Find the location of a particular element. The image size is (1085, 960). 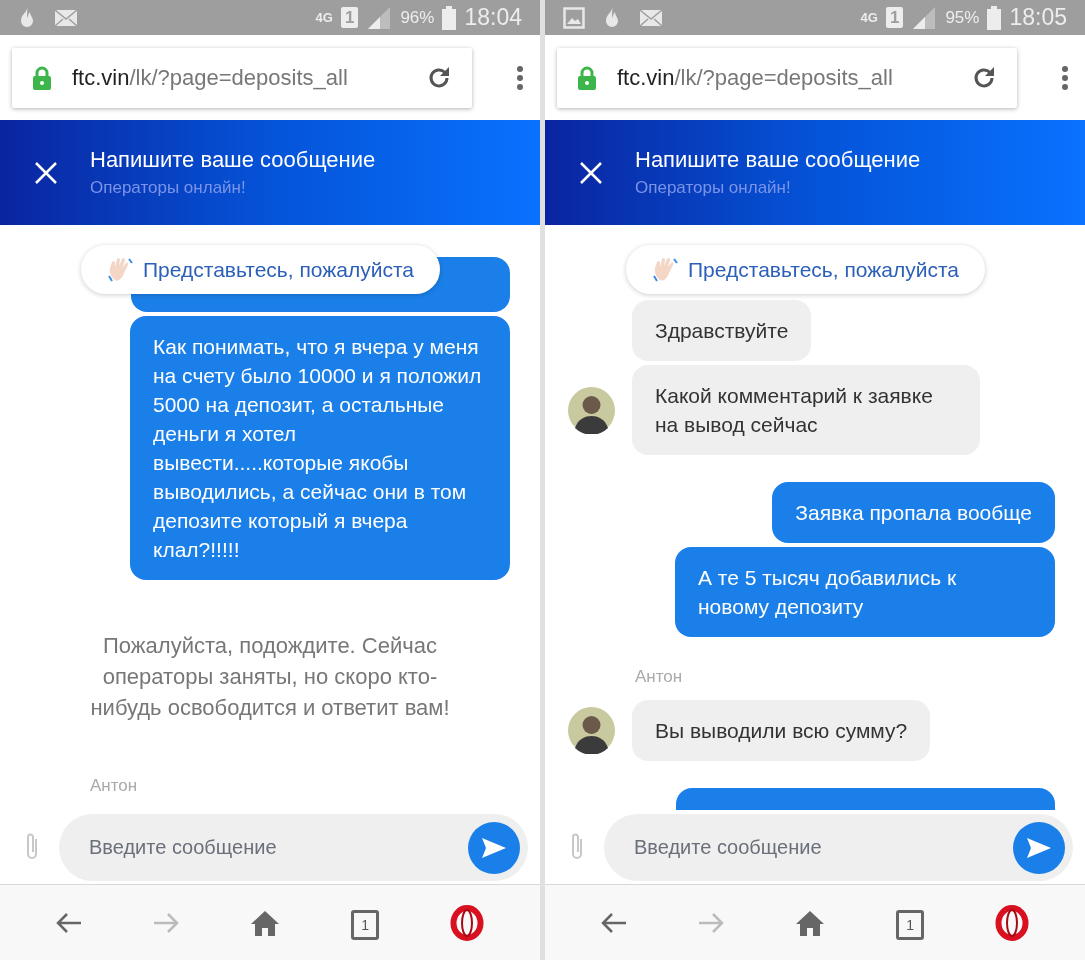

message-bubble: А те 5 тысяч добавились к новому депозиту is located at coordinates (865, 592).